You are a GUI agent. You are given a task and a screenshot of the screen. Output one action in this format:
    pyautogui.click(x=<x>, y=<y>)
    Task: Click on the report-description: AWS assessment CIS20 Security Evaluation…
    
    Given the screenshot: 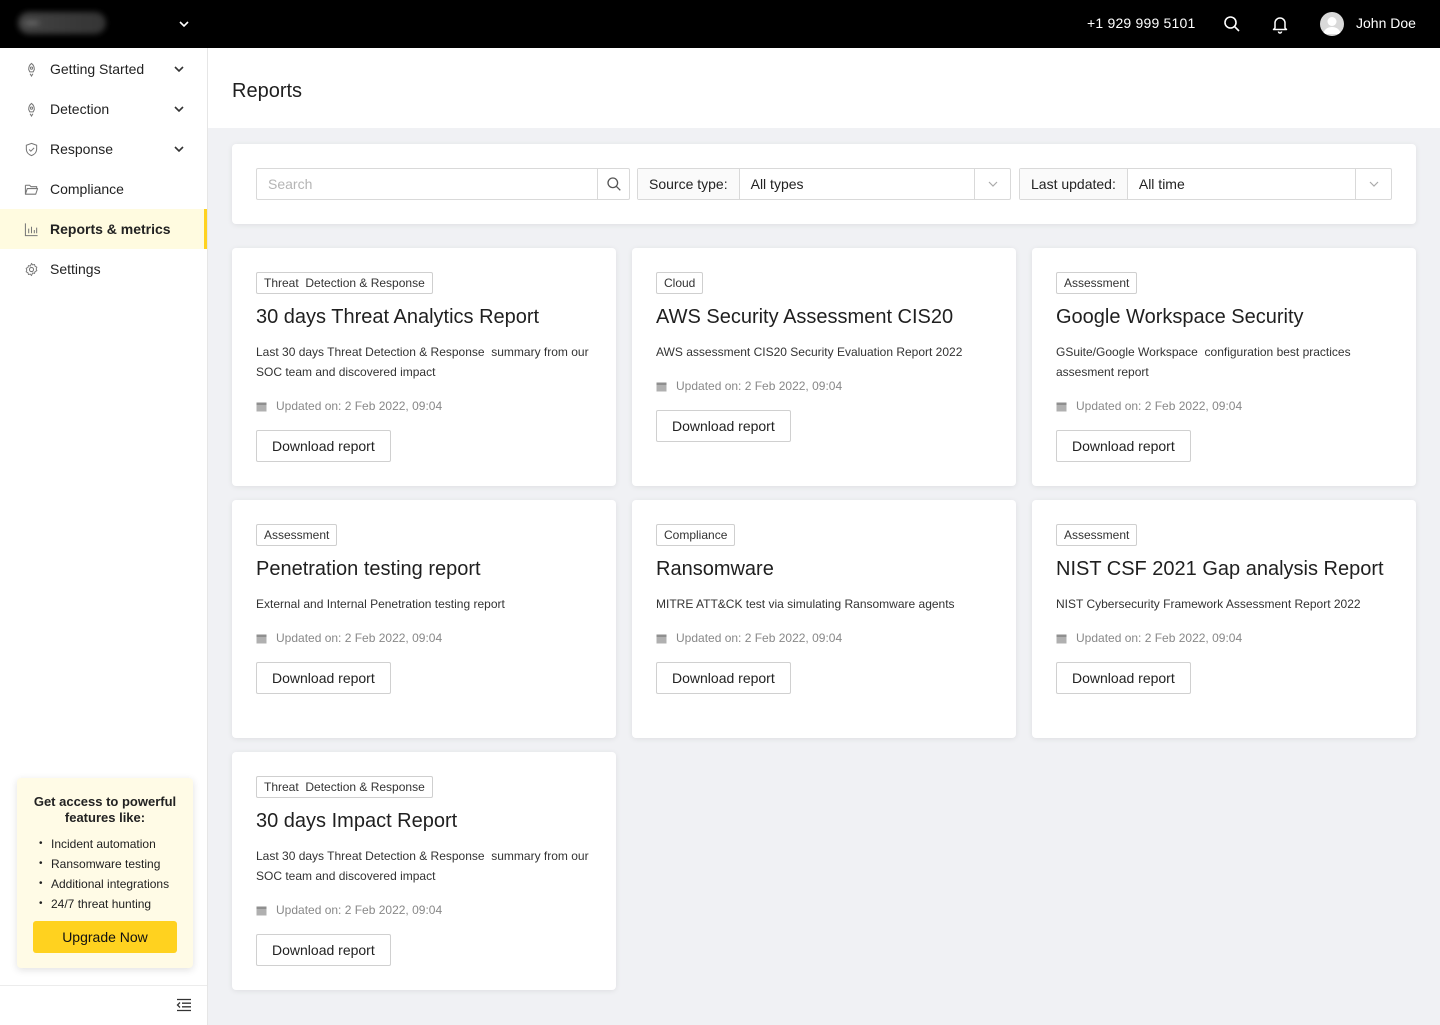 What is the action you would take?
    pyautogui.click(x=809, y=352)
    